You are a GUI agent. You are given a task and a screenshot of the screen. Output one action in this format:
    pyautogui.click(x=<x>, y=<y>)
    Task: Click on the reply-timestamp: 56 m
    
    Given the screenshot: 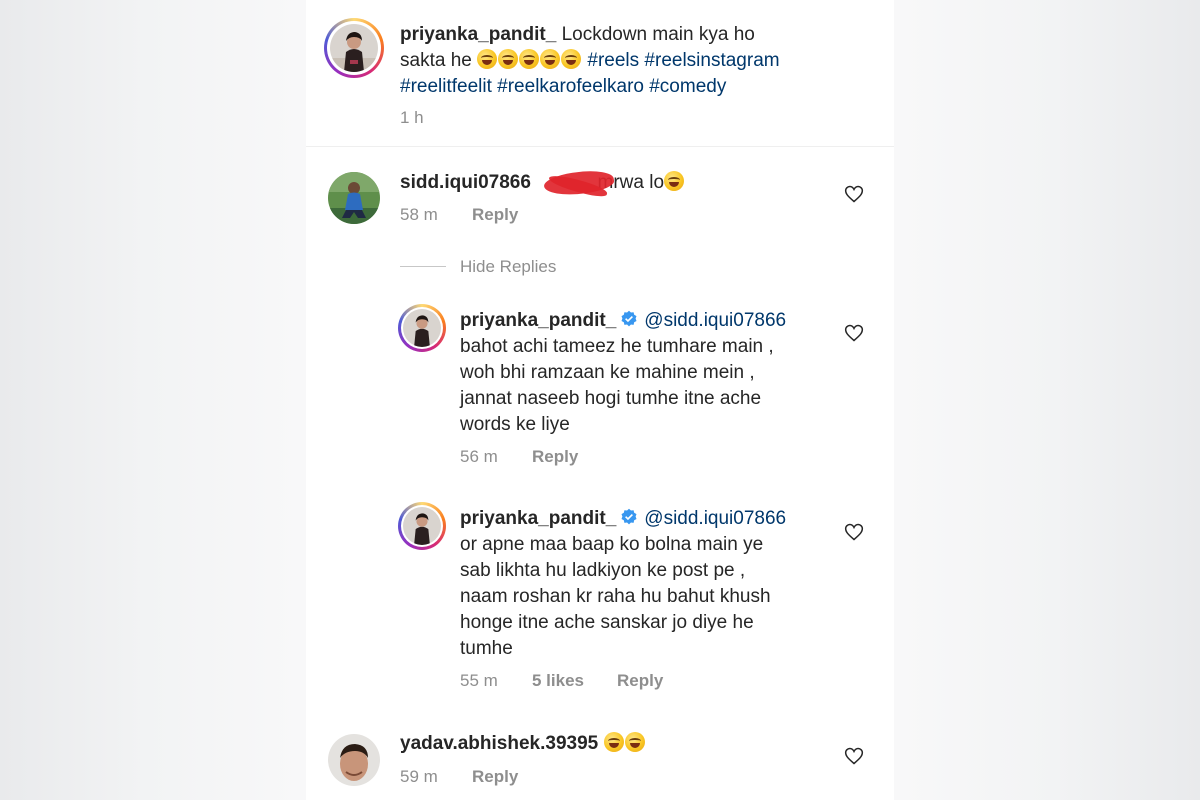 What is the action you would take?
    pyautogui.click(x=479, y=456)
    